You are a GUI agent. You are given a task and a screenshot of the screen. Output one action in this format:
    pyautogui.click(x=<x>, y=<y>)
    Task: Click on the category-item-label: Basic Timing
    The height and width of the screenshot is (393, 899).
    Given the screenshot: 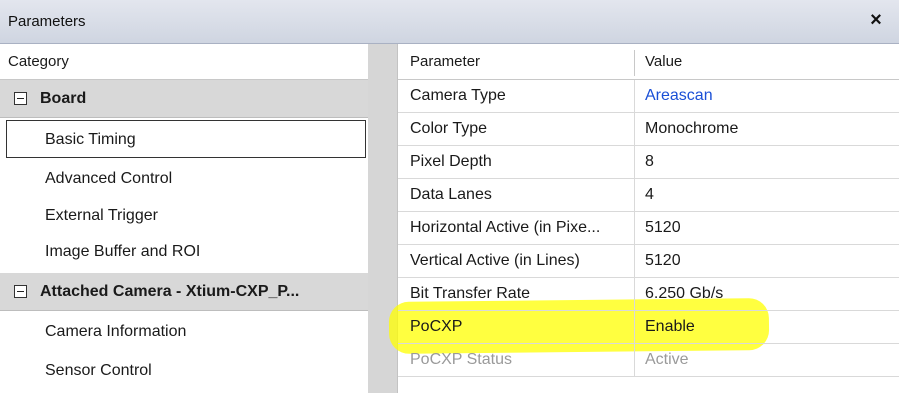 What is the action you would take?
    pyautogui.click(x=90, y=139)
    